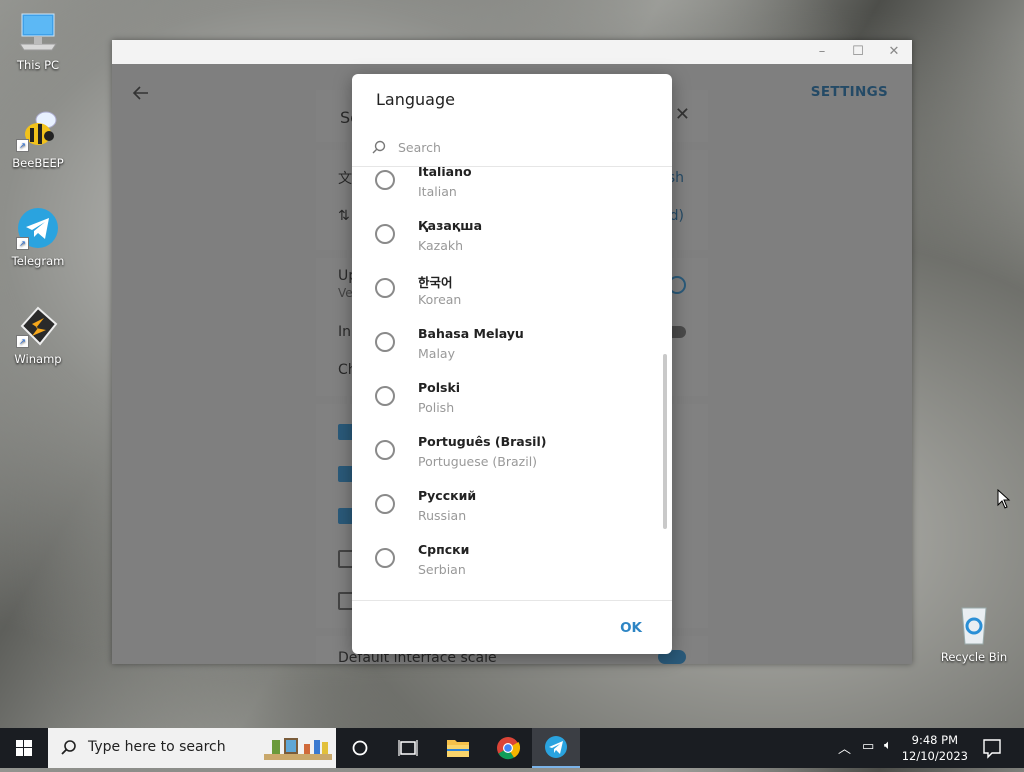 This screenshot has width=1024, height=772. I want to click on language-native-name: Қазақша, so click(450, 225).